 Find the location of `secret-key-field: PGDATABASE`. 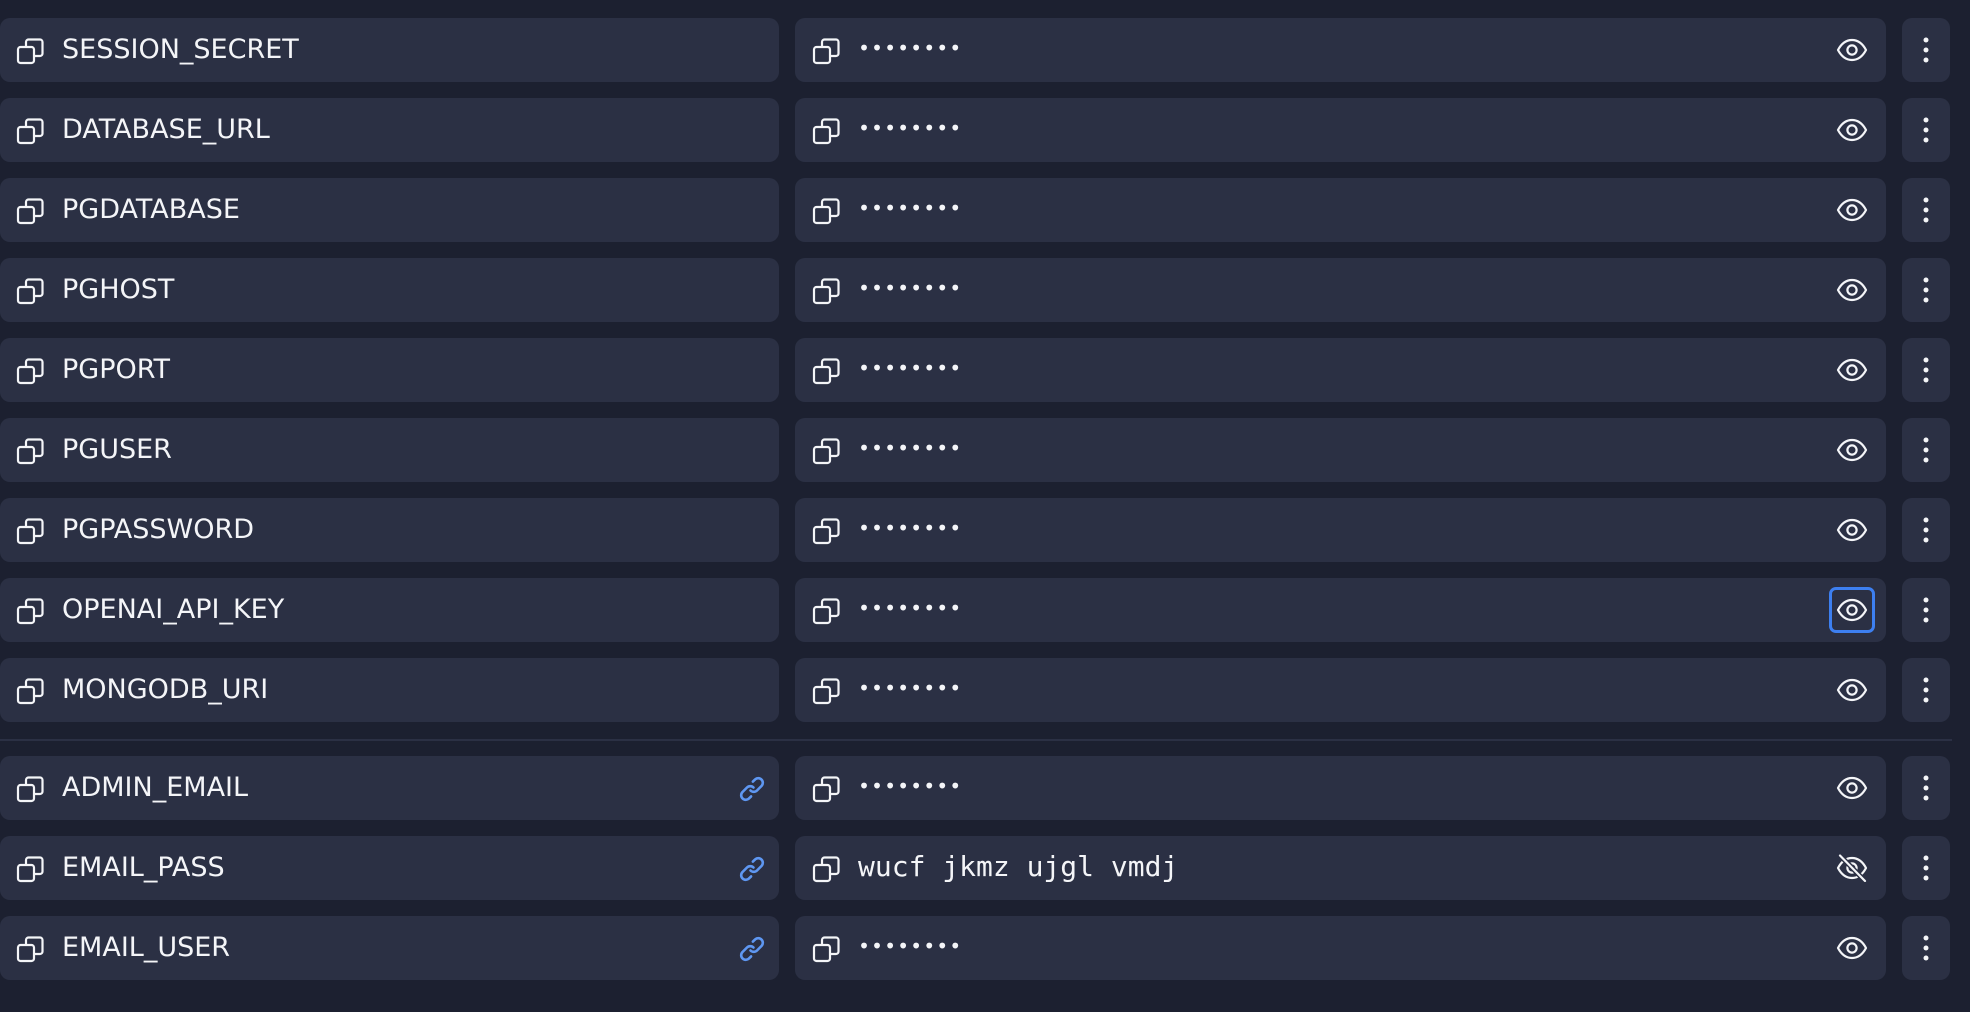

secret-key-field: PGDATABASE is located at coordinates (389, 210).